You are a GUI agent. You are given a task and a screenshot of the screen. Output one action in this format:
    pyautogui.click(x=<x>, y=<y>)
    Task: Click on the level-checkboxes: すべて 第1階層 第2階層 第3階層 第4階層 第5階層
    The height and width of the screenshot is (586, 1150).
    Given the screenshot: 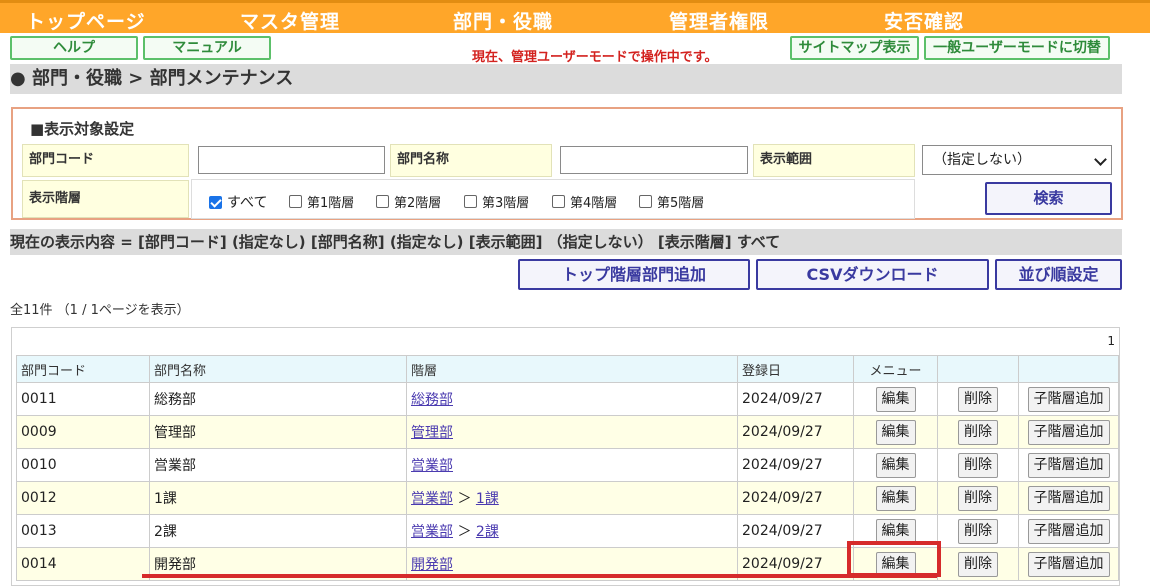 What is the action you would take?
    pyautogui.click(x=553, y=199)
    